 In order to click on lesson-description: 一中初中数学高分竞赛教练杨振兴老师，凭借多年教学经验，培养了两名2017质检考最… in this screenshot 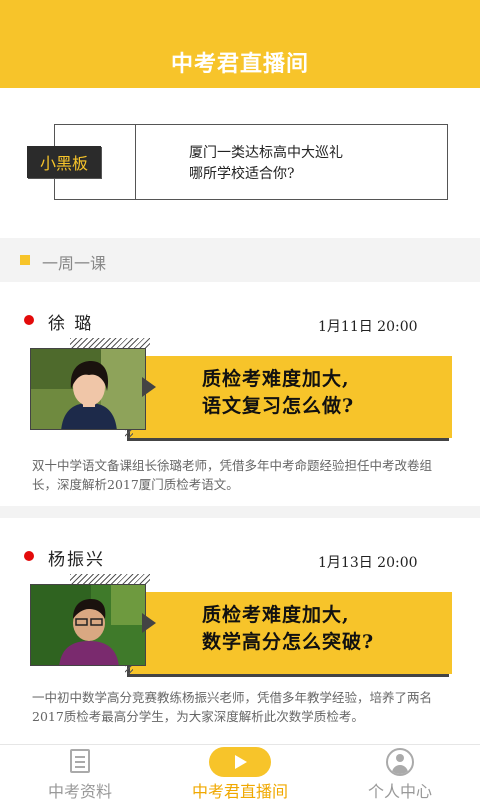, I will do `click(232, 707)`.